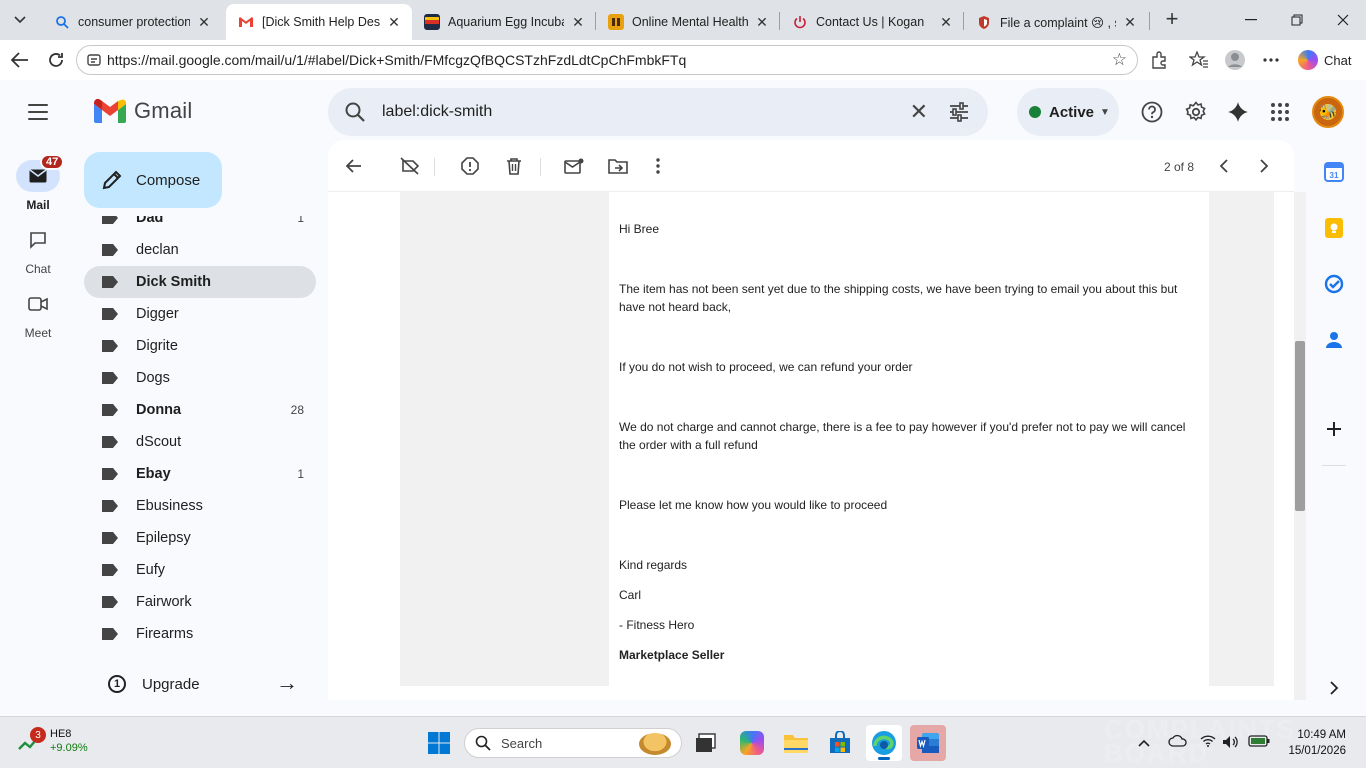  I want to click on search-input: label:dick-smith, so click(437, 112).